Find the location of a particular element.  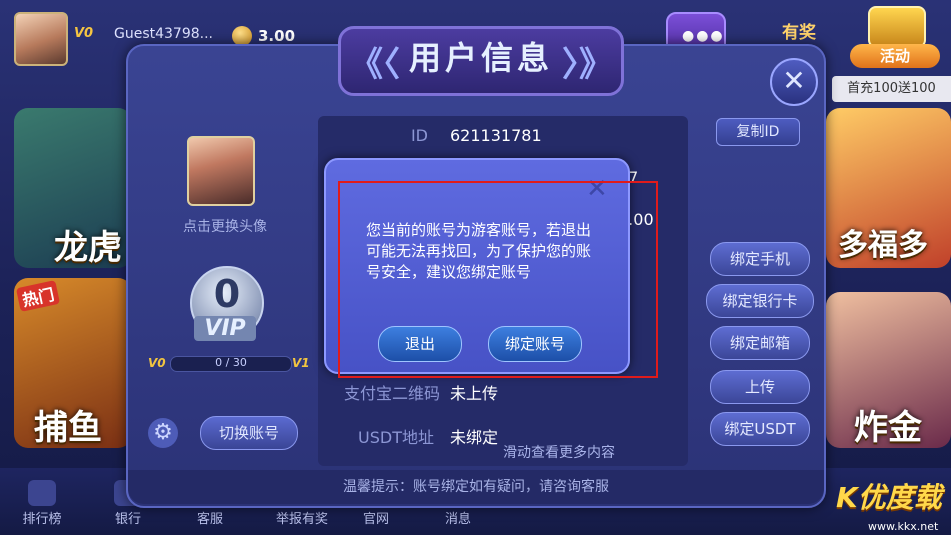

nav-leaderboard: 排行榜 is located at coordinates (42, 503).